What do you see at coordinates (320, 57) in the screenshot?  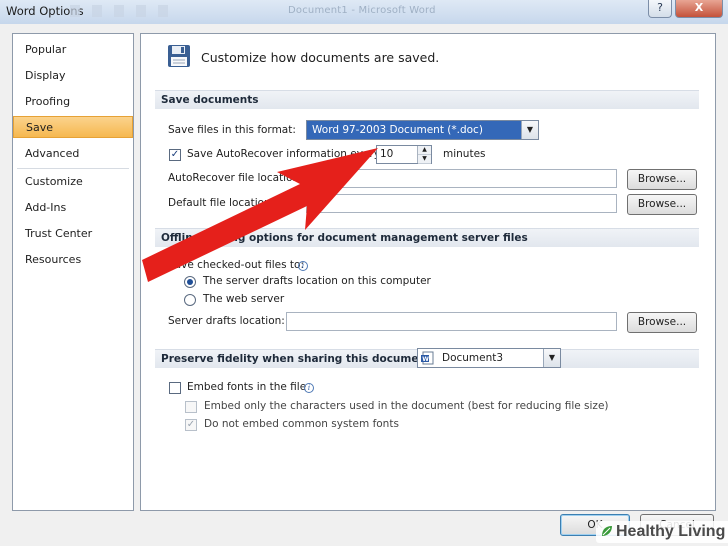 I see `panel-header-text: Customize how documents are saved.` at bounding box center [320, 57].